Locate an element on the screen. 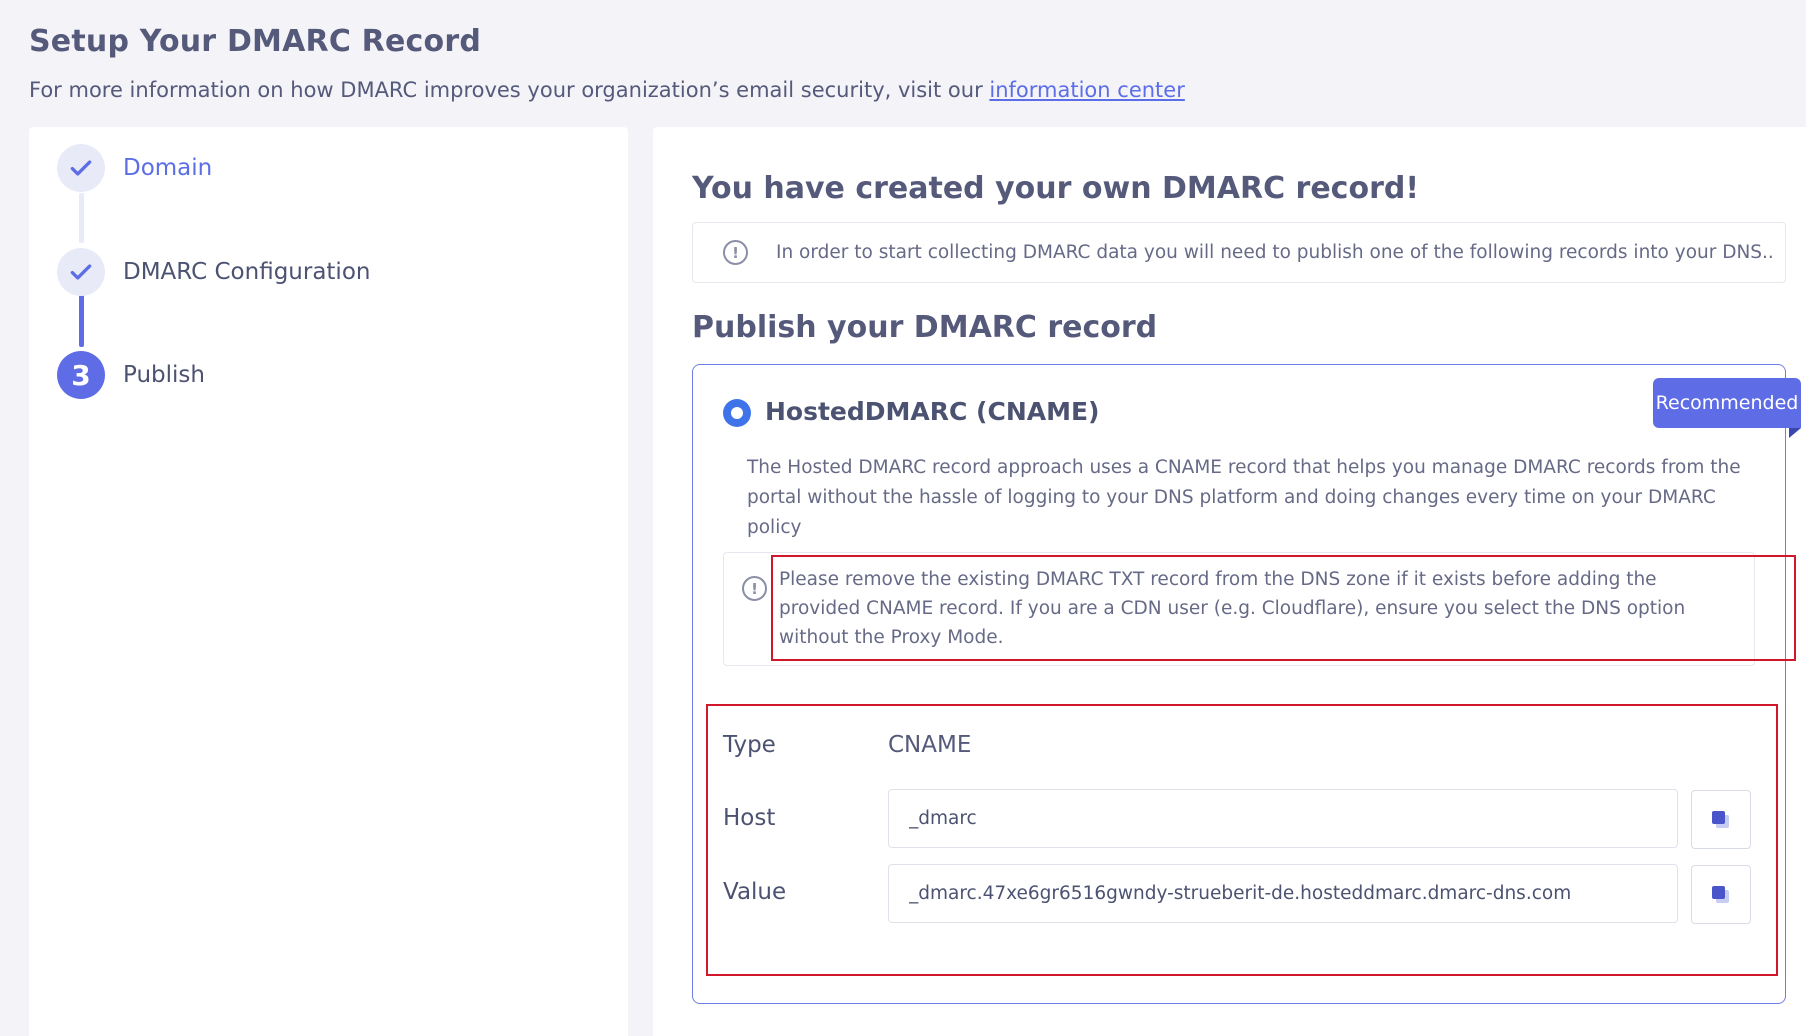  copy-host-button is located at coordinates (1721, 819).